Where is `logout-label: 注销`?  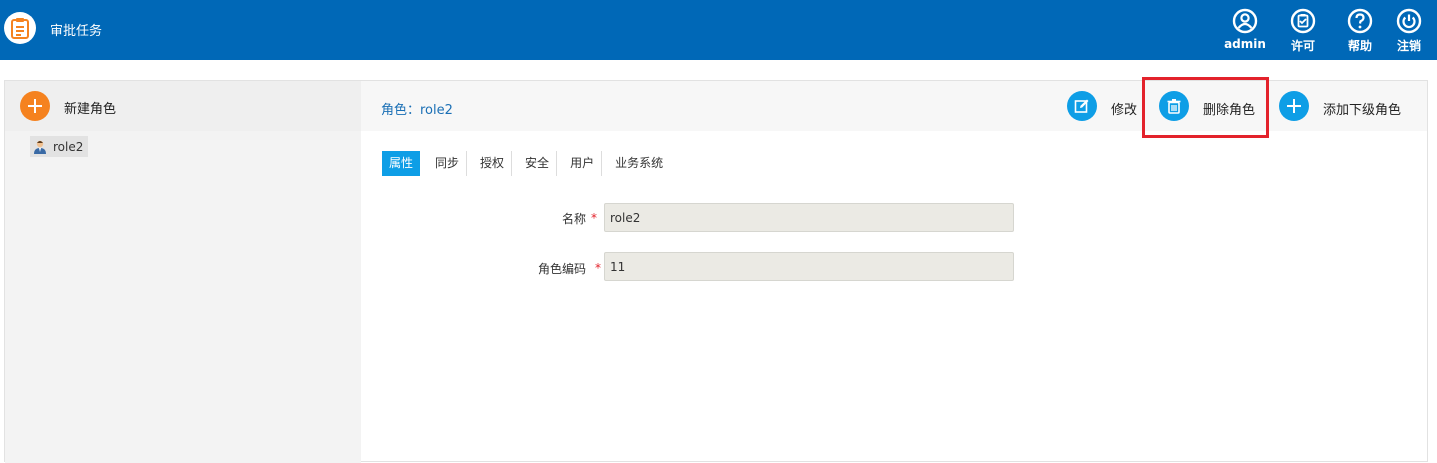
logout-label: 注销 is located at coordinates (1408, 46).